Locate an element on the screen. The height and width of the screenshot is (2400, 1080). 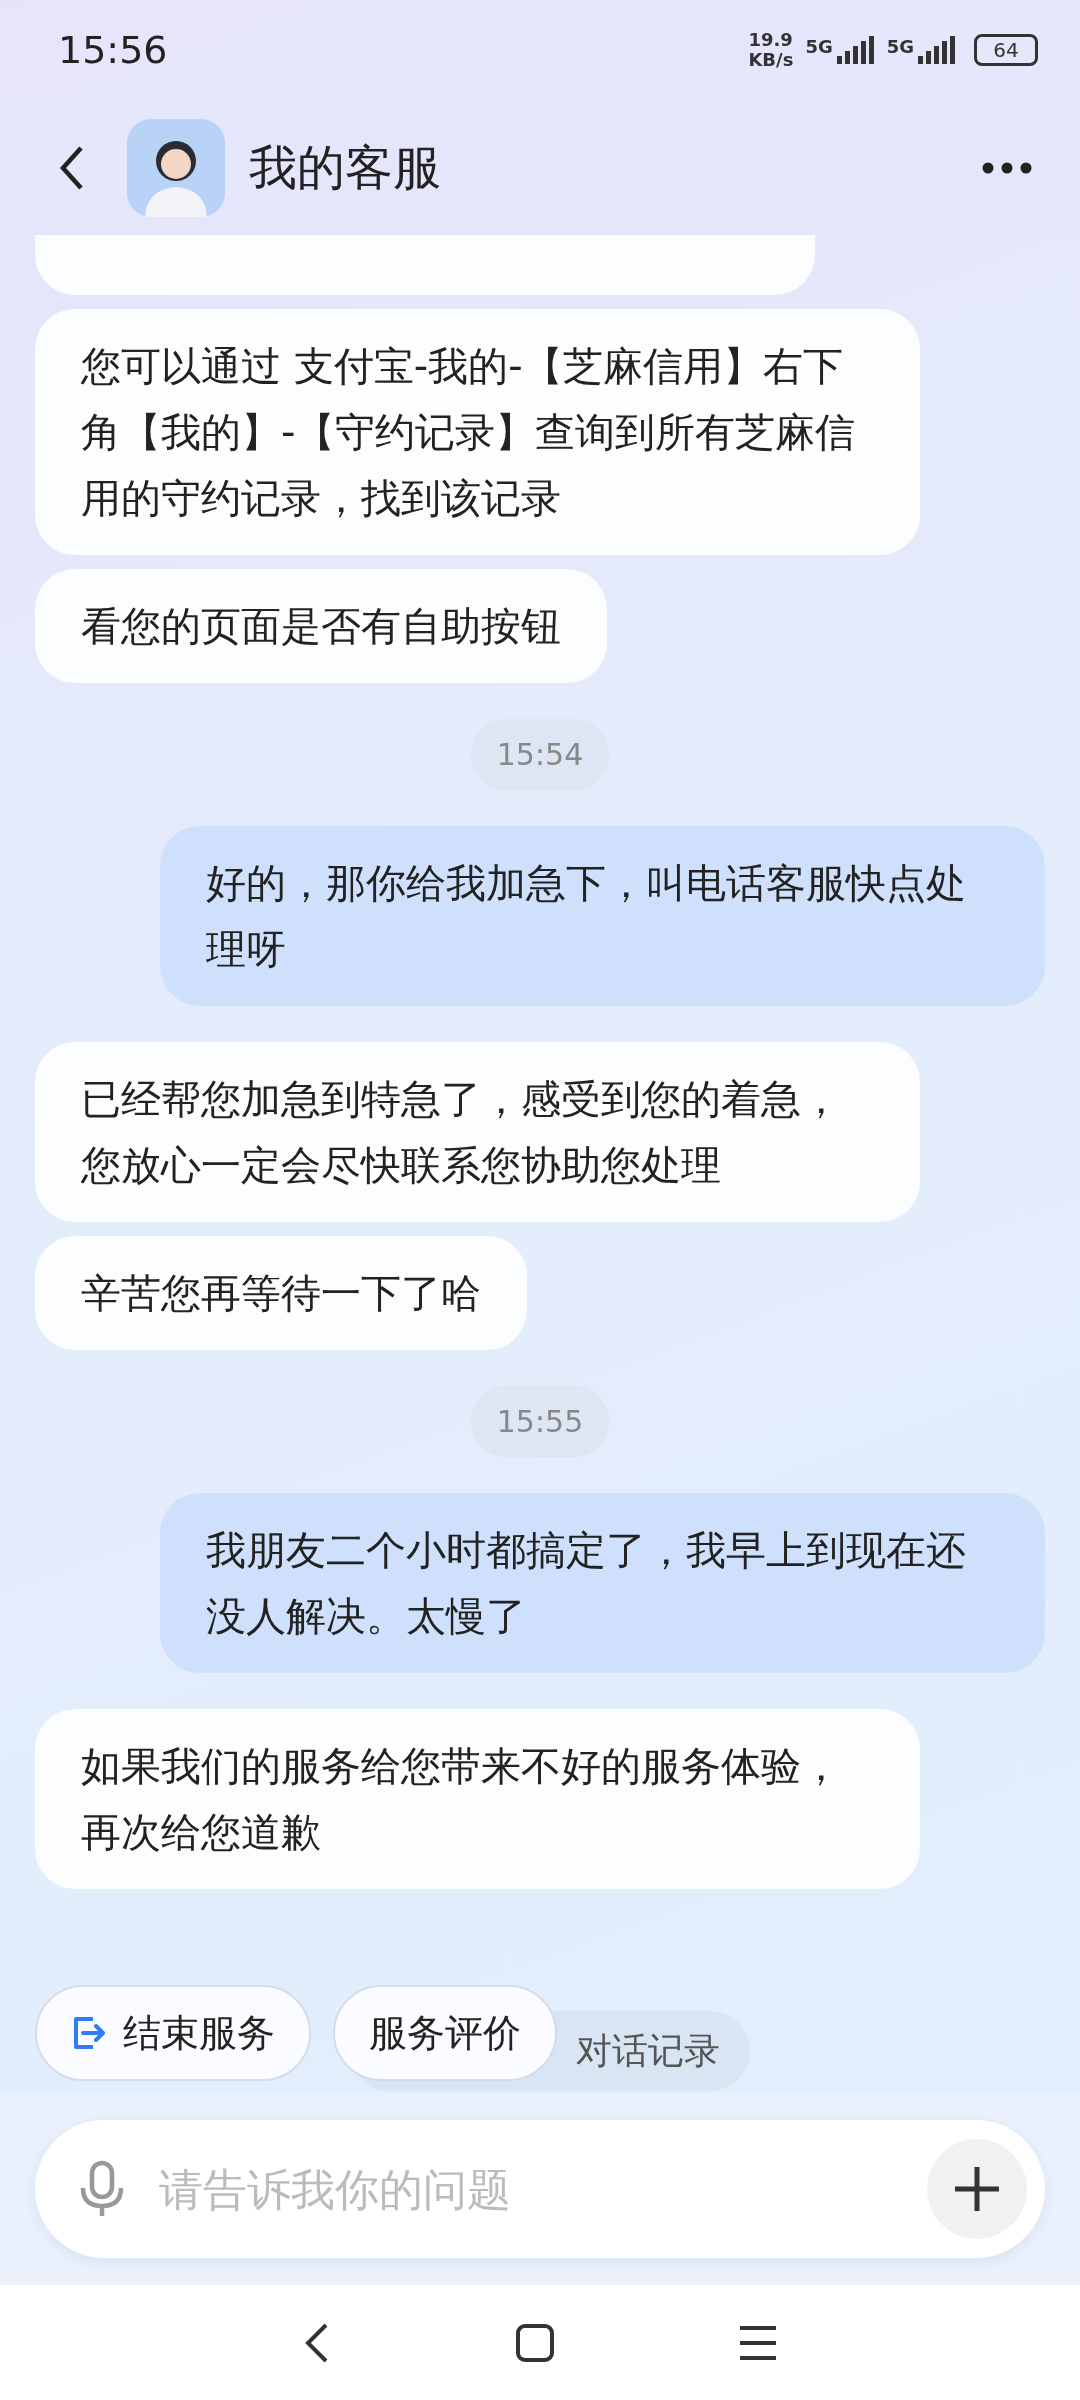
agent-message: 辛苦您再等待一下了哈 is located at coordinates (281, 1293).